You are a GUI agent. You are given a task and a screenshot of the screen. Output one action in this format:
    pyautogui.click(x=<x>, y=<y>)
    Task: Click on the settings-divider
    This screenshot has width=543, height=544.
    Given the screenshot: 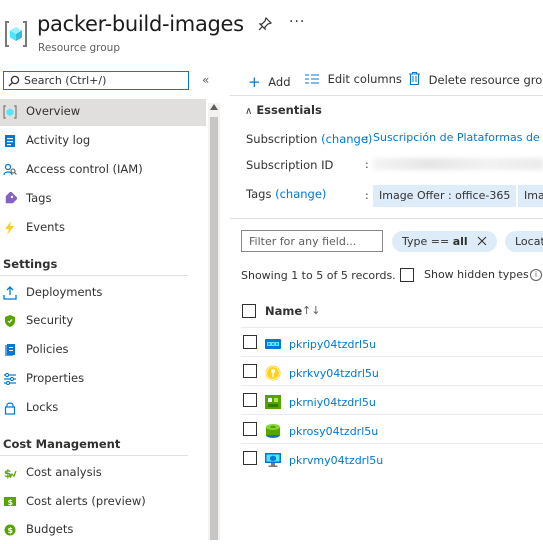 What is the action you would take?
    pyautogui.click(x=94, y=275)
    